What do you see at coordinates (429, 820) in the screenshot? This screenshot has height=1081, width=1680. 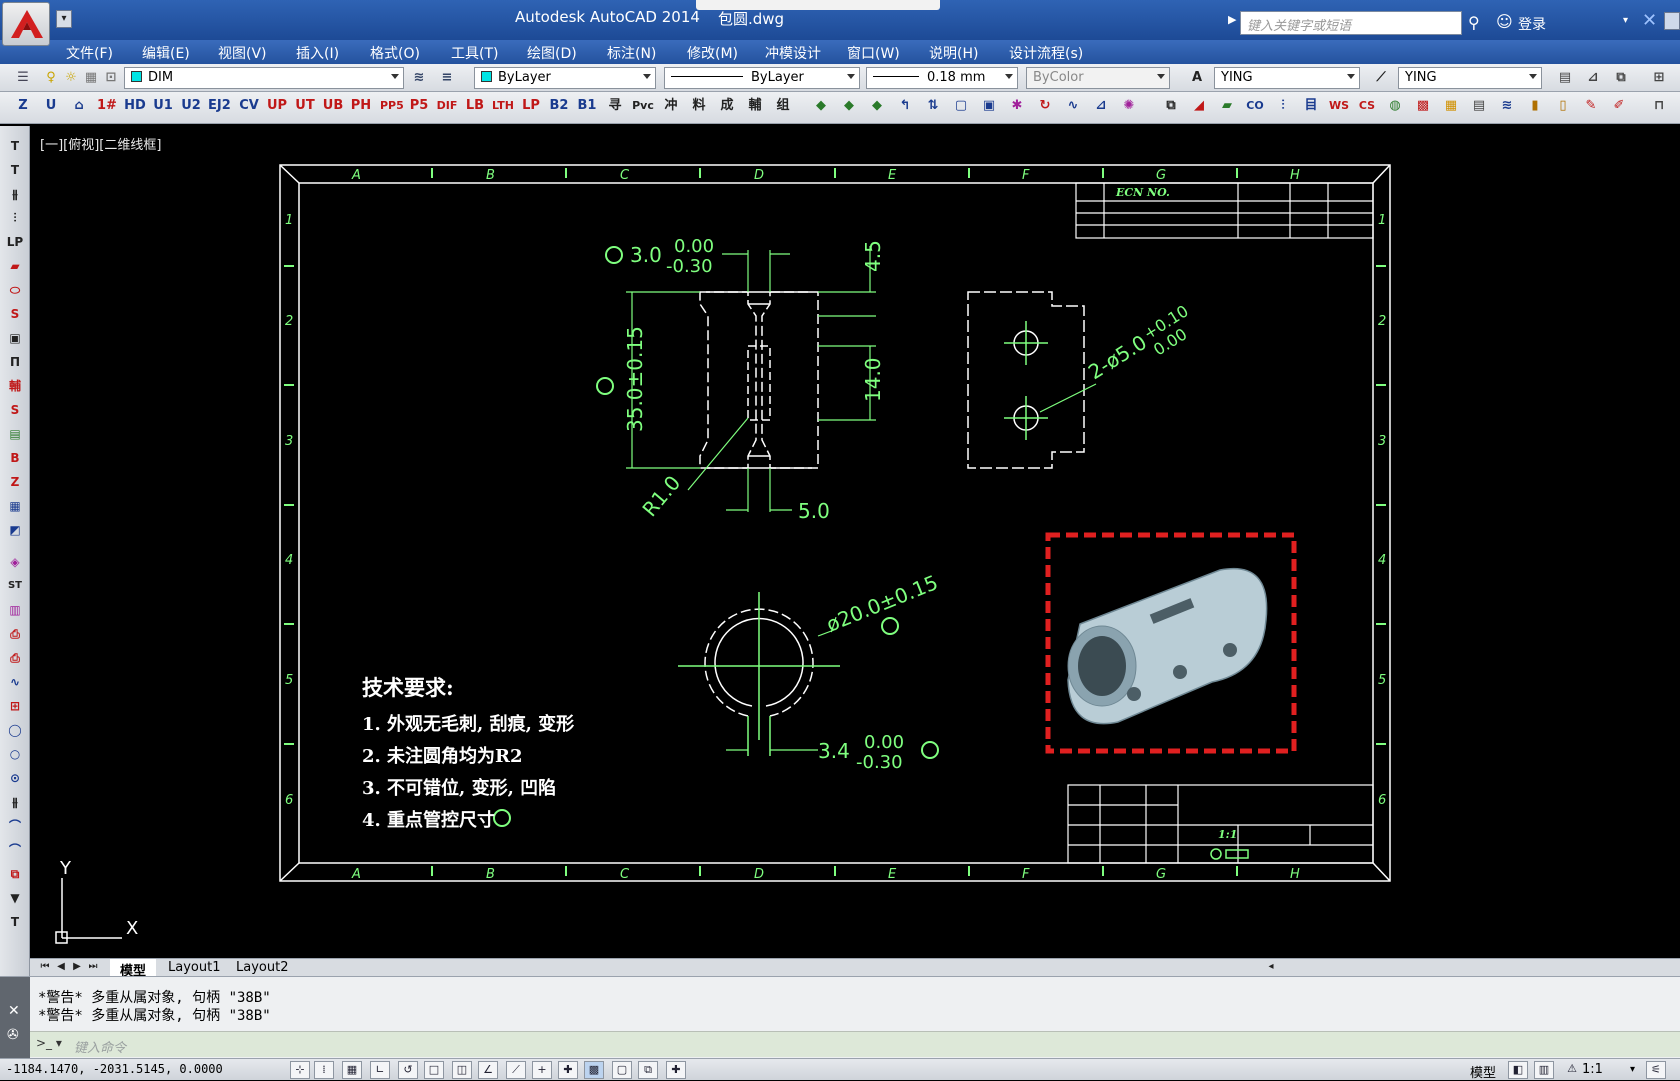 I see `note-4: 4. 重点管控尺寸` at bounding box center [429, 820].